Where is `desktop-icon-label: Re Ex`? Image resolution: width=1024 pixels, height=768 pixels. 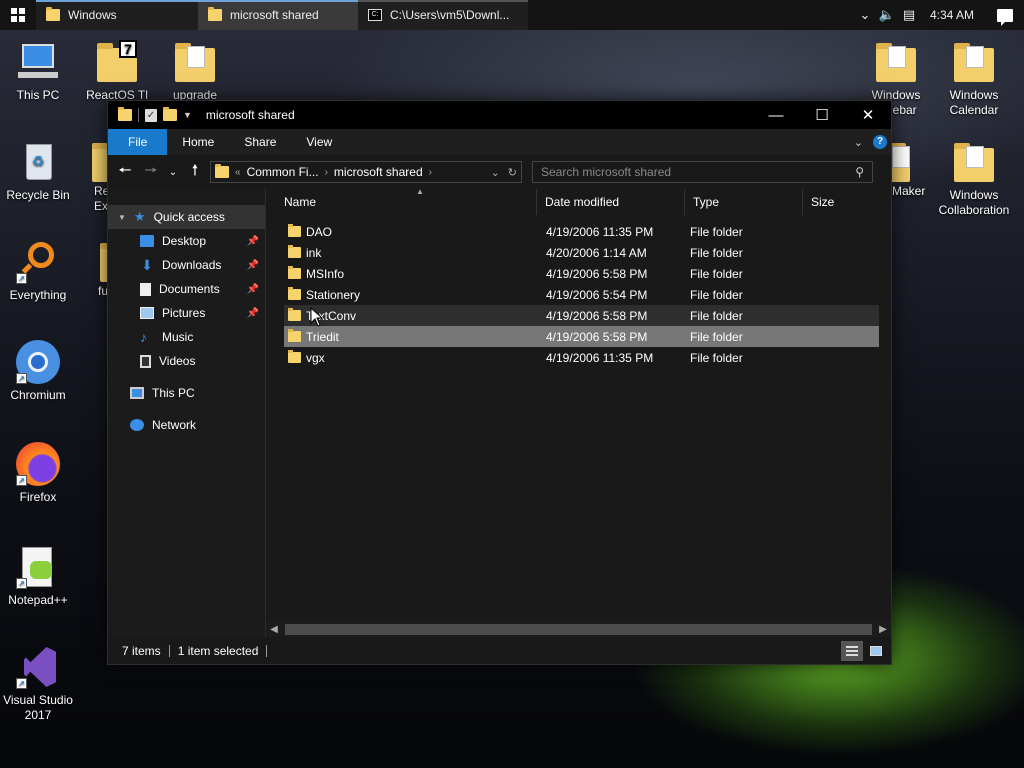 desktop-icon-label: Re Ex is located at coordinates (102, 198).